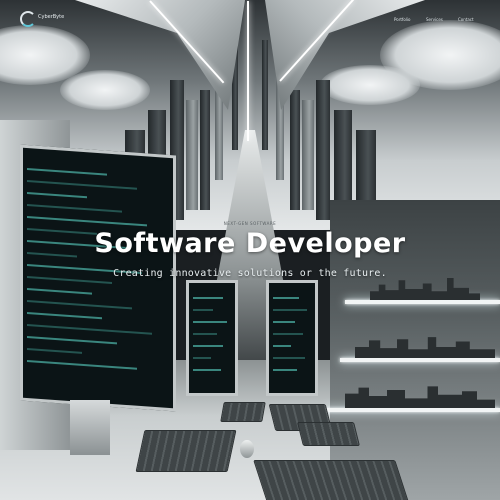  What do you see at coordinates (402, 19) in the screenshot?
I see `nav-link-portfolio: Portfolio` at bounding box center [402, 19].